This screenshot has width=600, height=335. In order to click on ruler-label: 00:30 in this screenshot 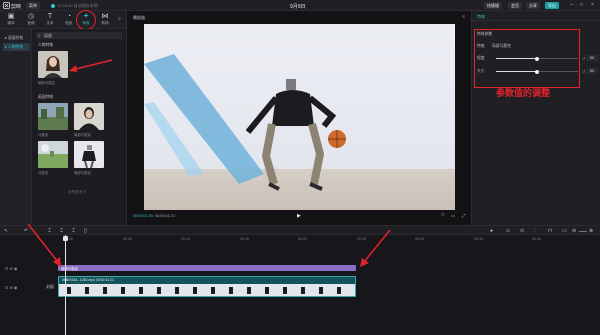, I will do `click(419, 239)`.